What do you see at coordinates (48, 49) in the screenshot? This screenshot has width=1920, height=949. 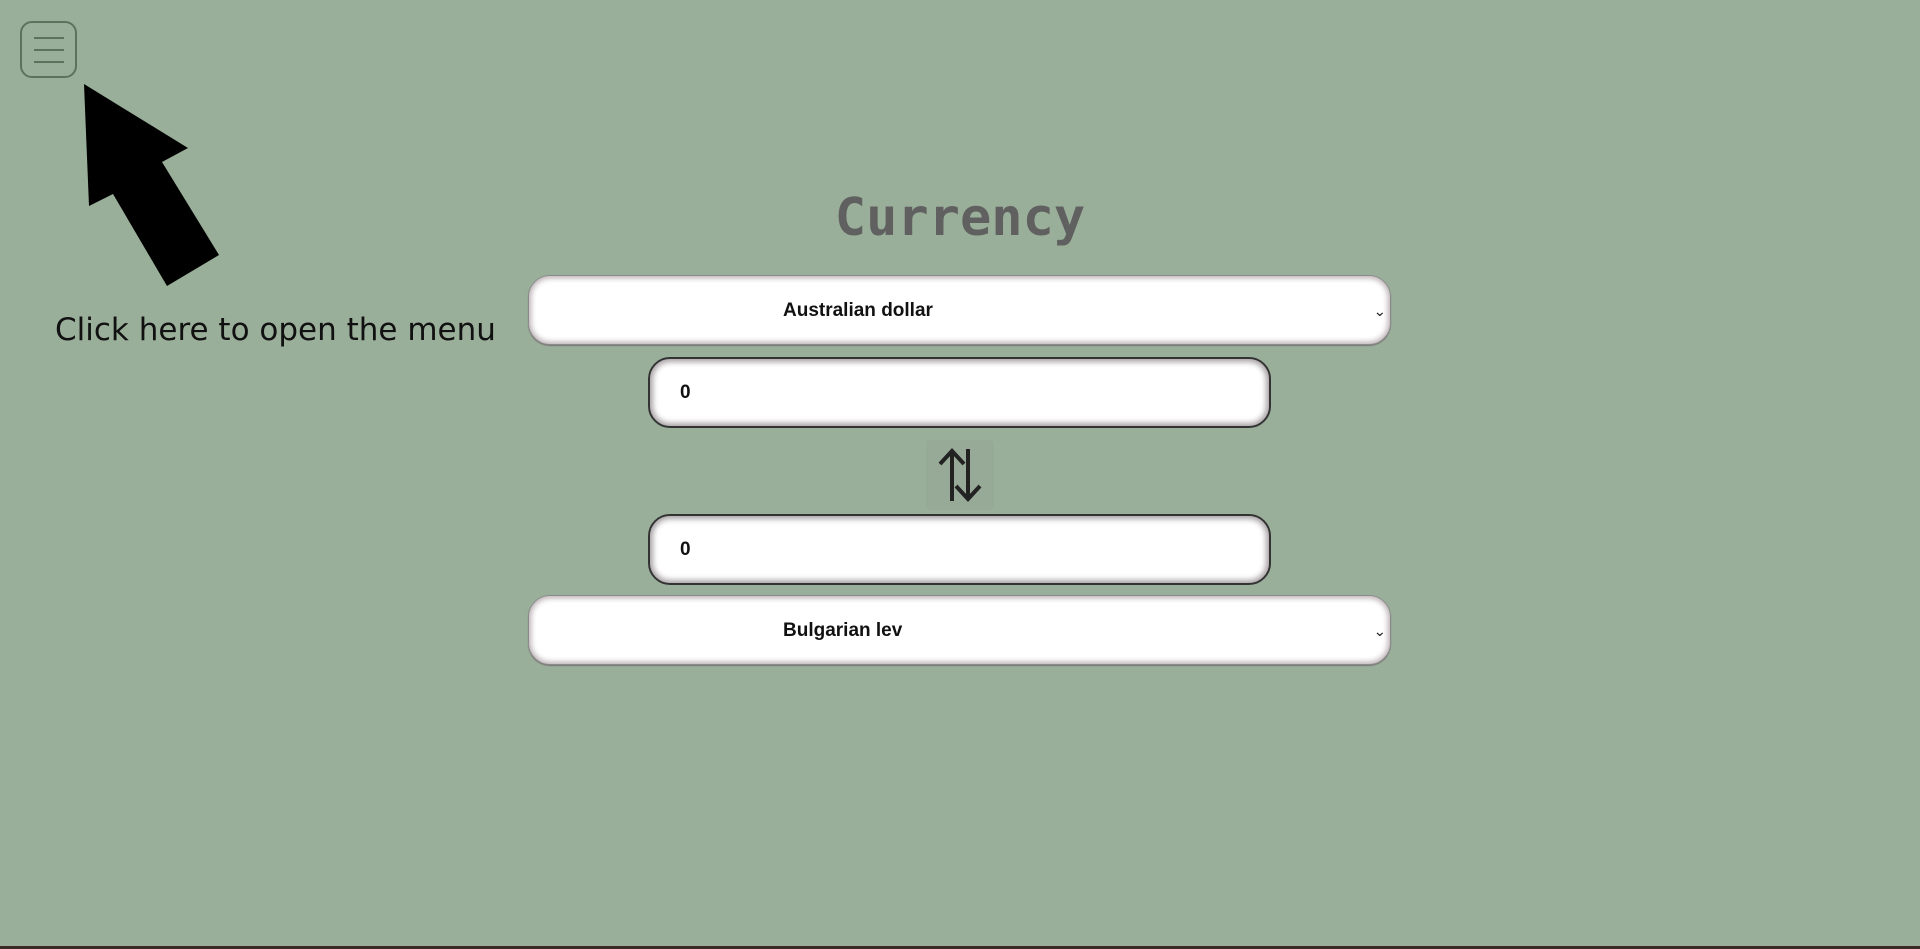 I see `menu-button` at bounding box center [48, 49].